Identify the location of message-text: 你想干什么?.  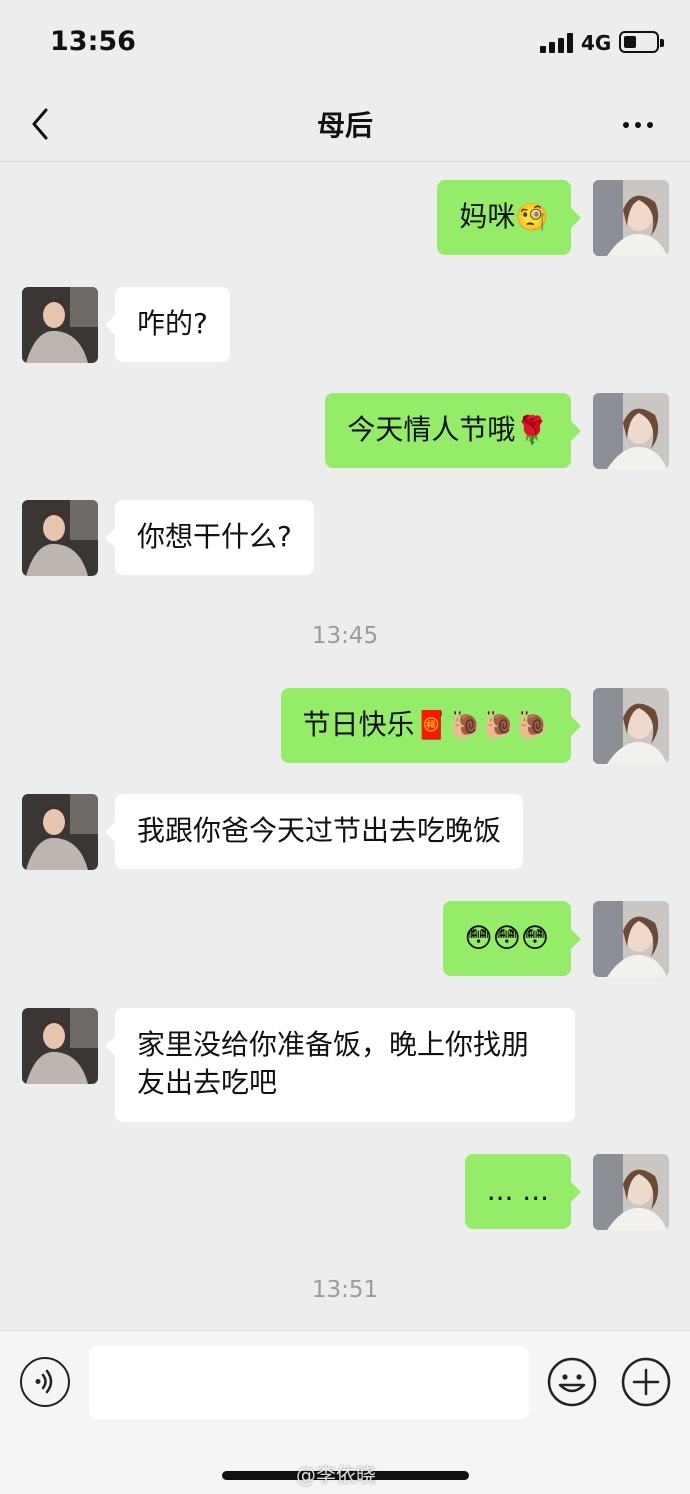
(214, 536).